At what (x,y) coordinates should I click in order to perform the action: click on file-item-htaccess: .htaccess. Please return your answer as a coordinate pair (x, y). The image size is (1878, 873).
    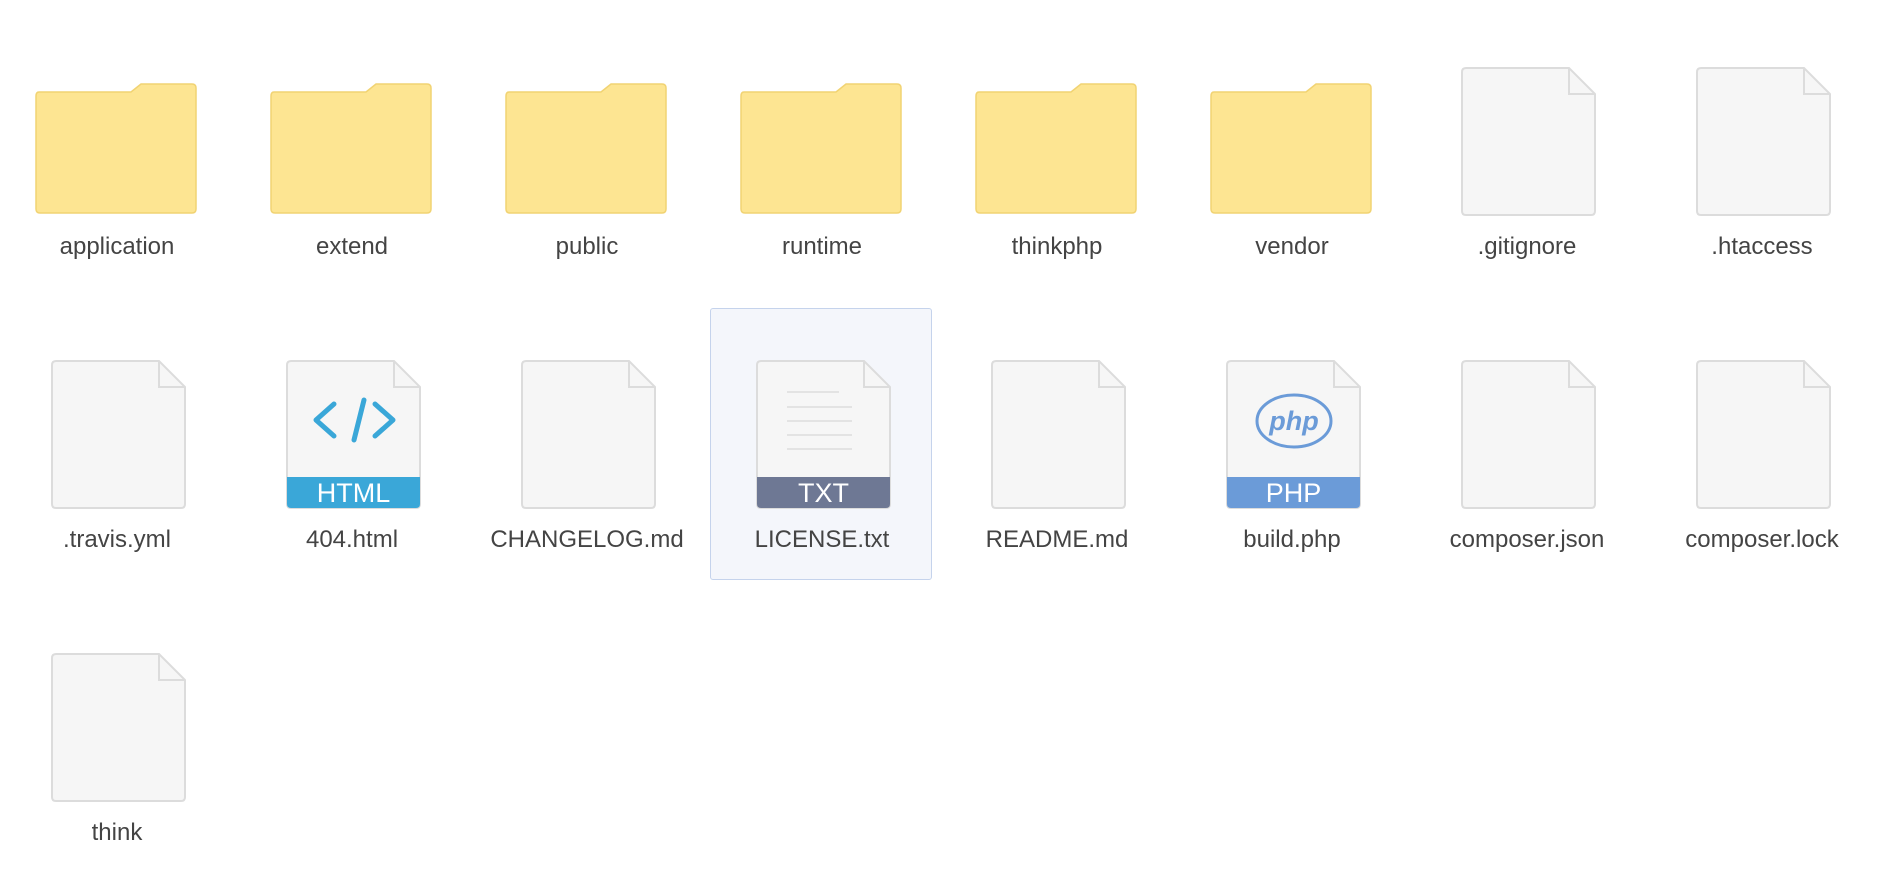
    Looking at the image, I should click on (1761, 151).